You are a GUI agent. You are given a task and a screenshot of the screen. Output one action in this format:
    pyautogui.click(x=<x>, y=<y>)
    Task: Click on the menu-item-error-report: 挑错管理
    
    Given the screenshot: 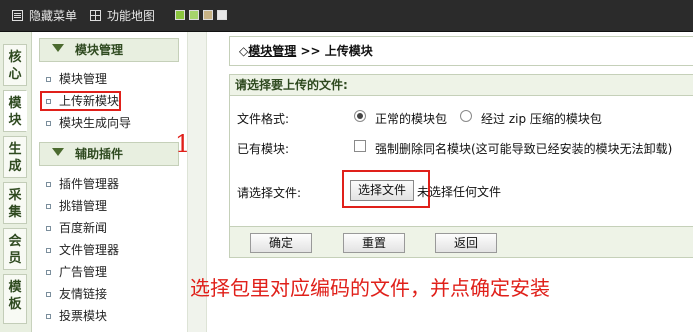 What is the action you would take?
    pyautogui.click(x=76, y=206)
    